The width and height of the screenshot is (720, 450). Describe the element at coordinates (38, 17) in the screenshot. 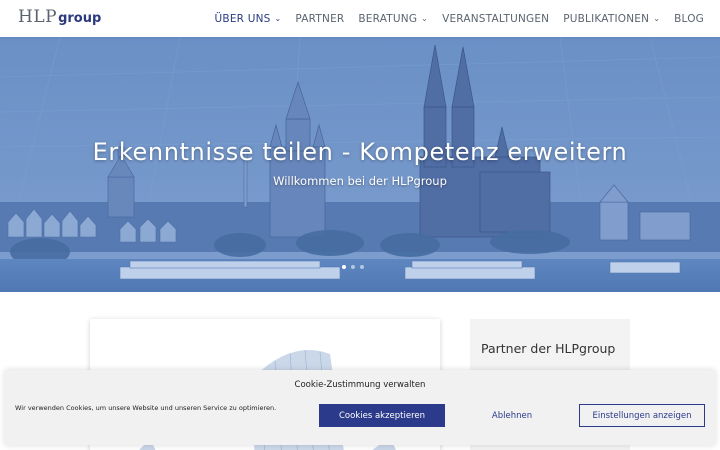

I see `logo-main-text: HLP` at that location.